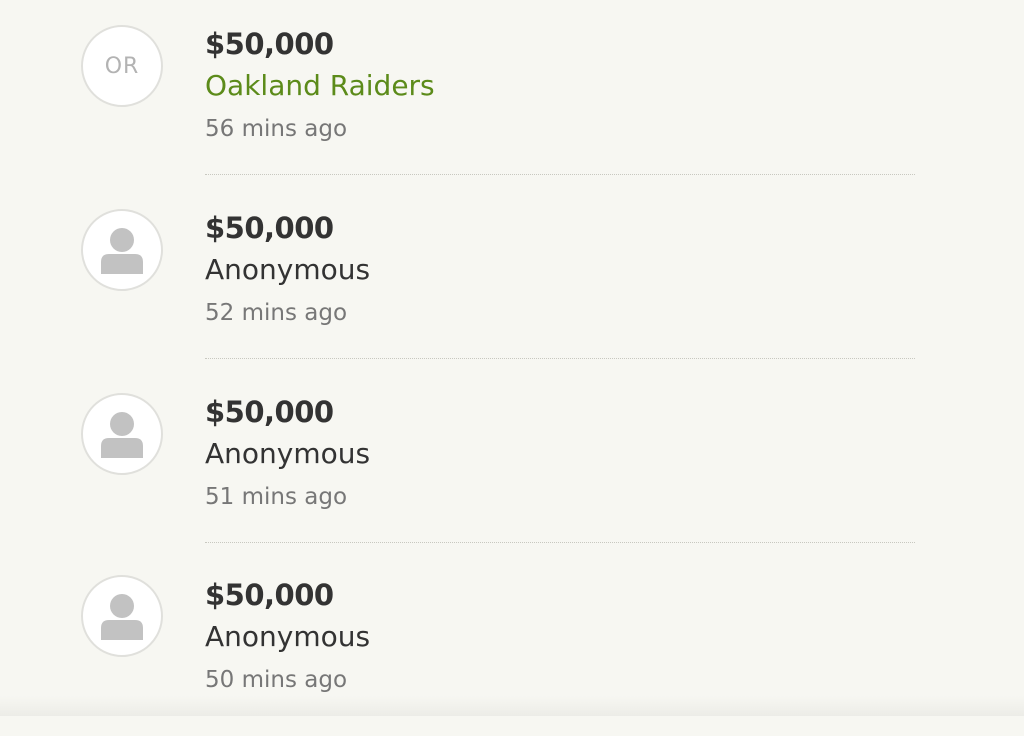 This screenshot has height=736, width=1024. I want to click on avatar-initials: OR, so click(122, 66).